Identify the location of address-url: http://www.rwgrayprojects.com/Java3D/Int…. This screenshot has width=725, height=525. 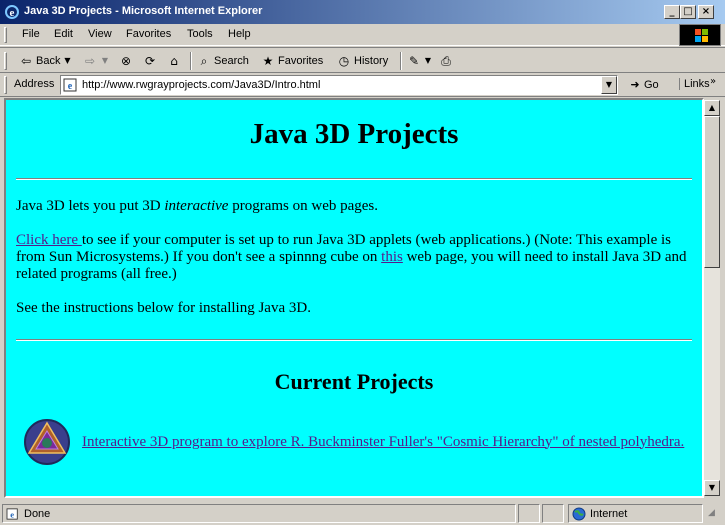
(201, 85).